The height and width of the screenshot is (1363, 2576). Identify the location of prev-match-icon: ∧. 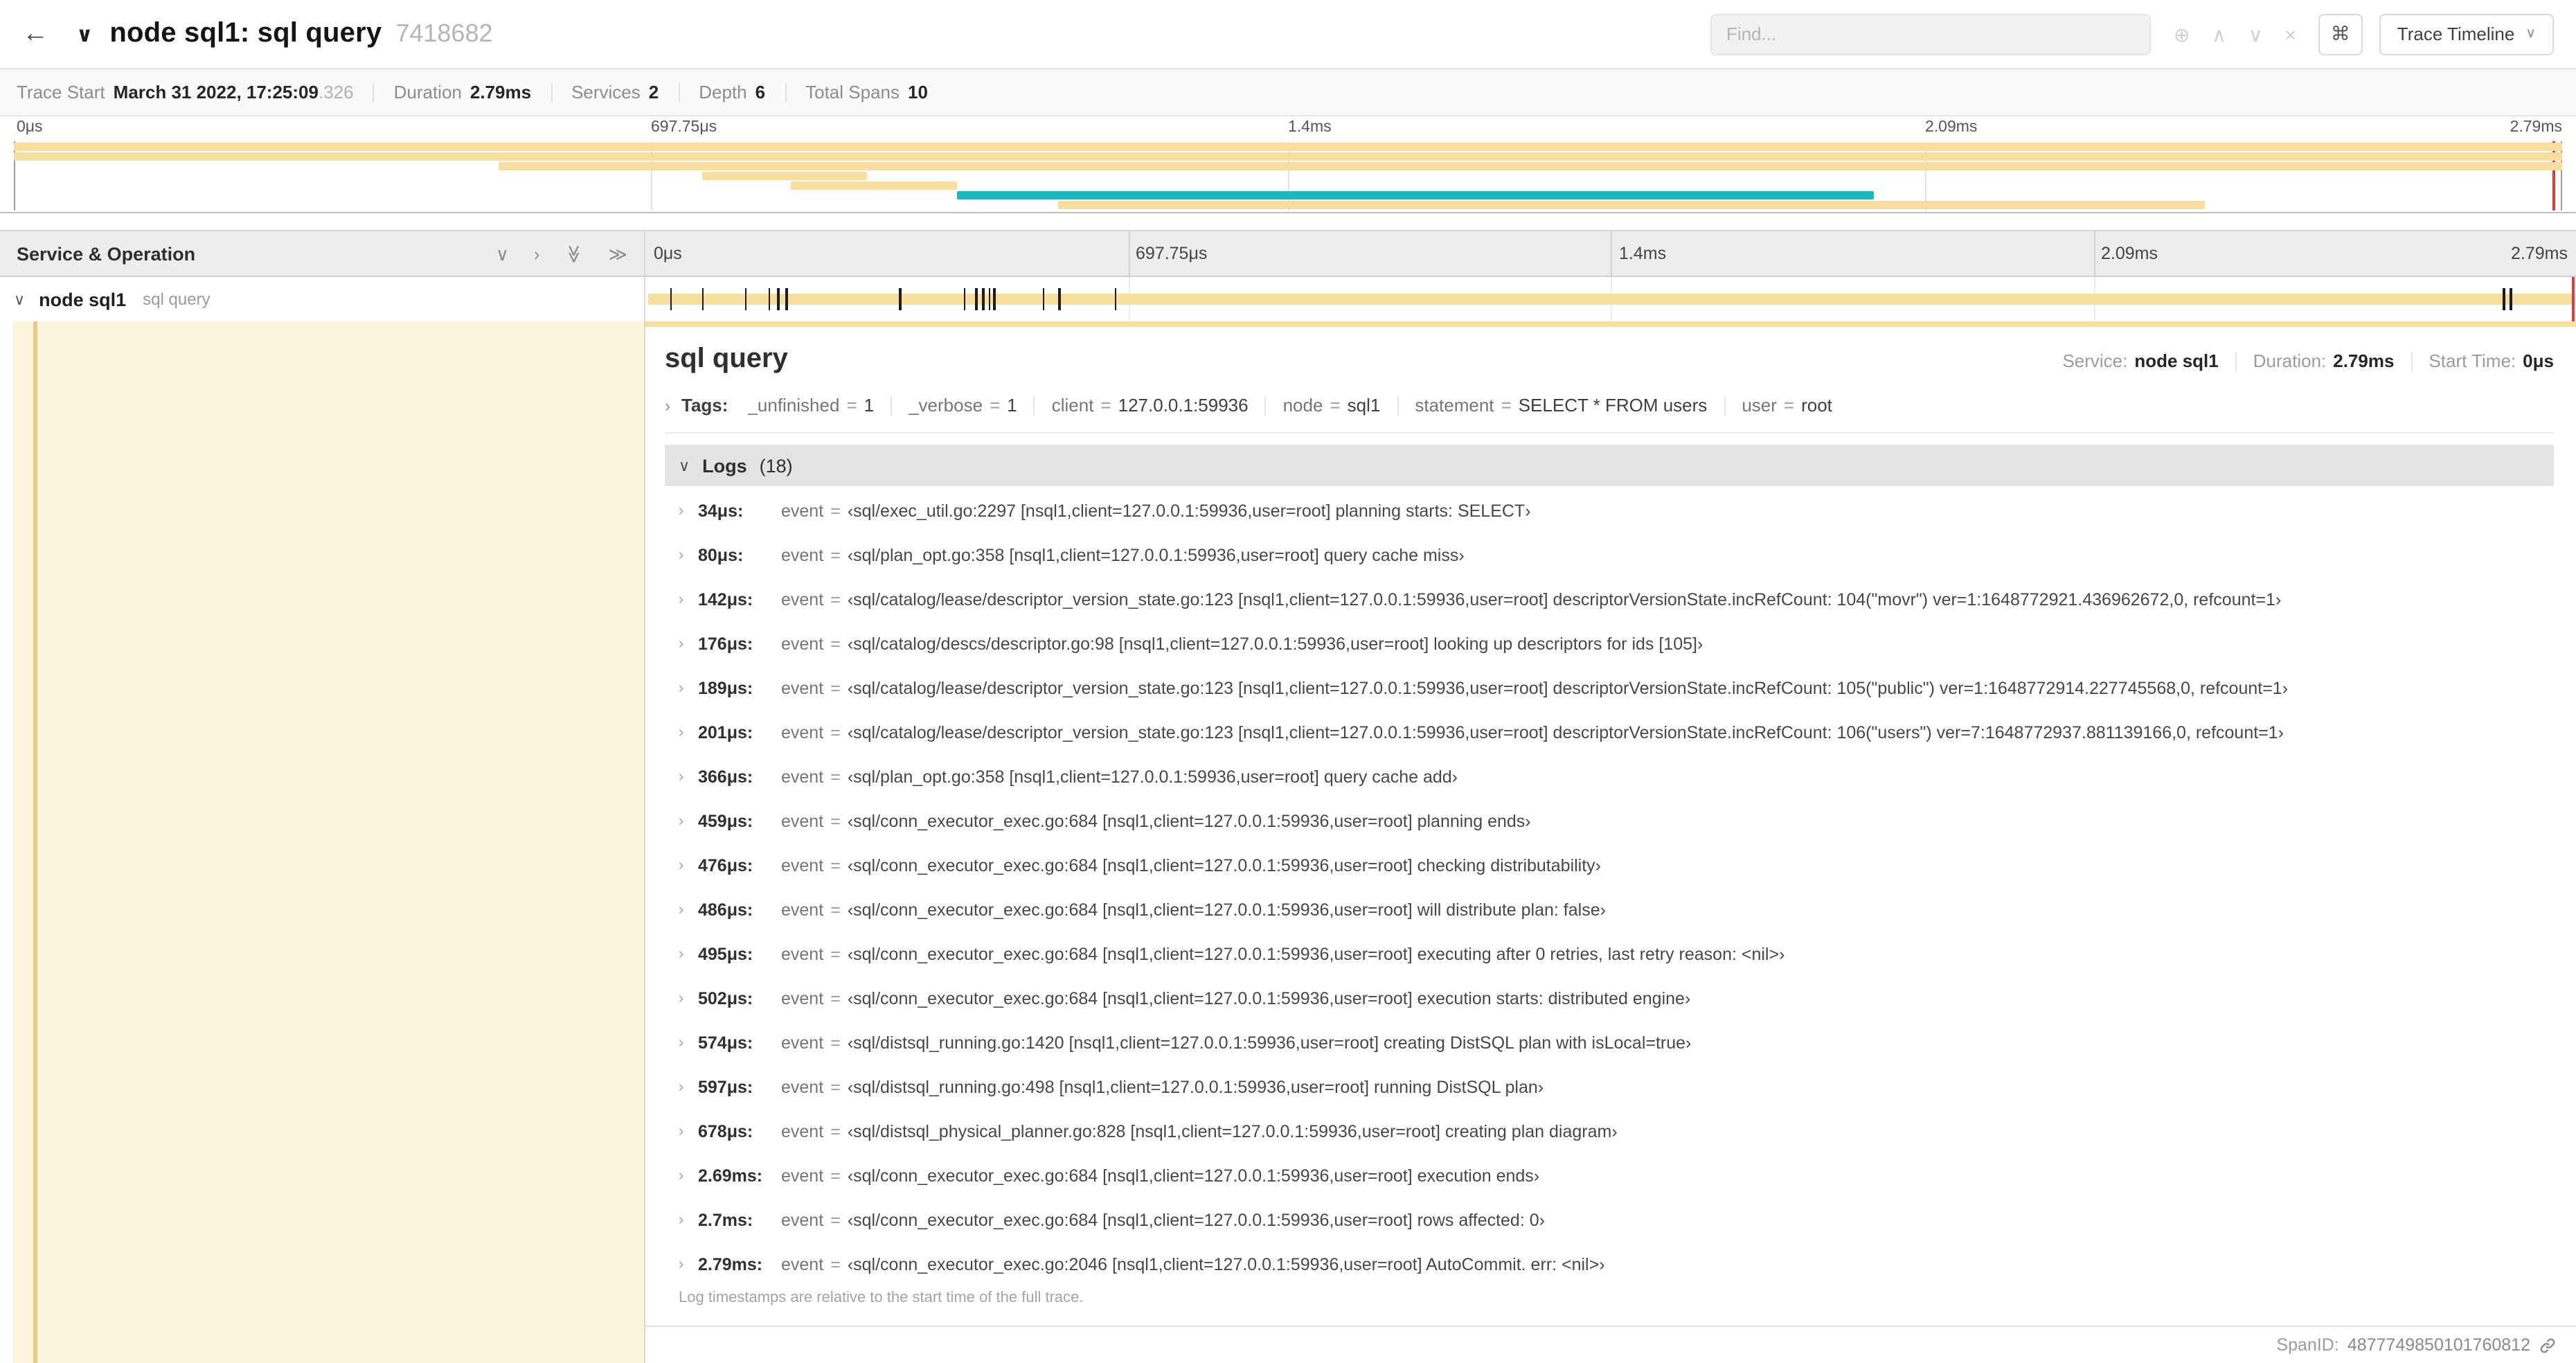
(2219, 34).